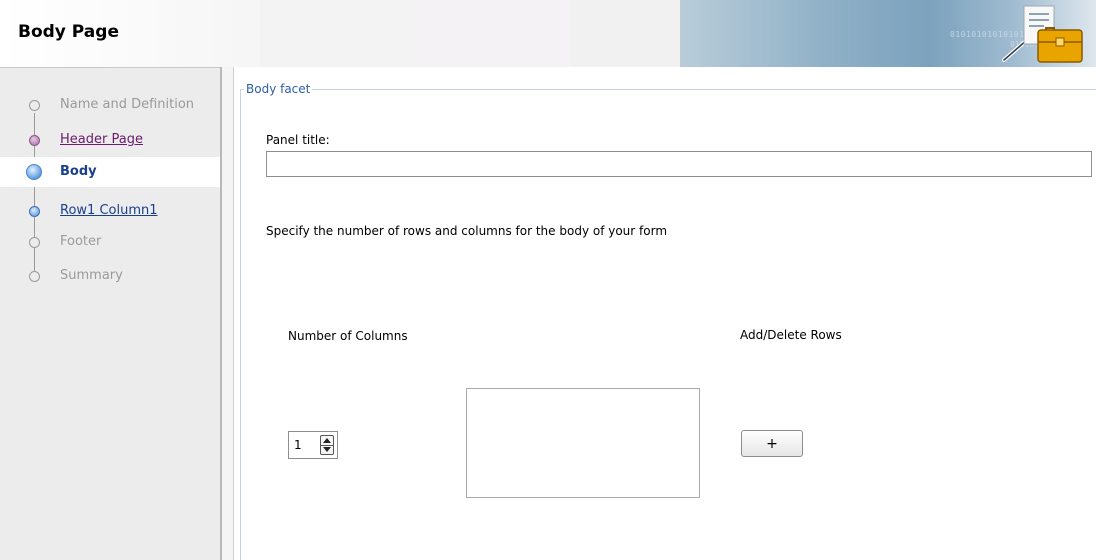 Image resolution: width=1096 pixels, height=560 pixels. I want to click on group-legend: Body facet, so click(278, 89).